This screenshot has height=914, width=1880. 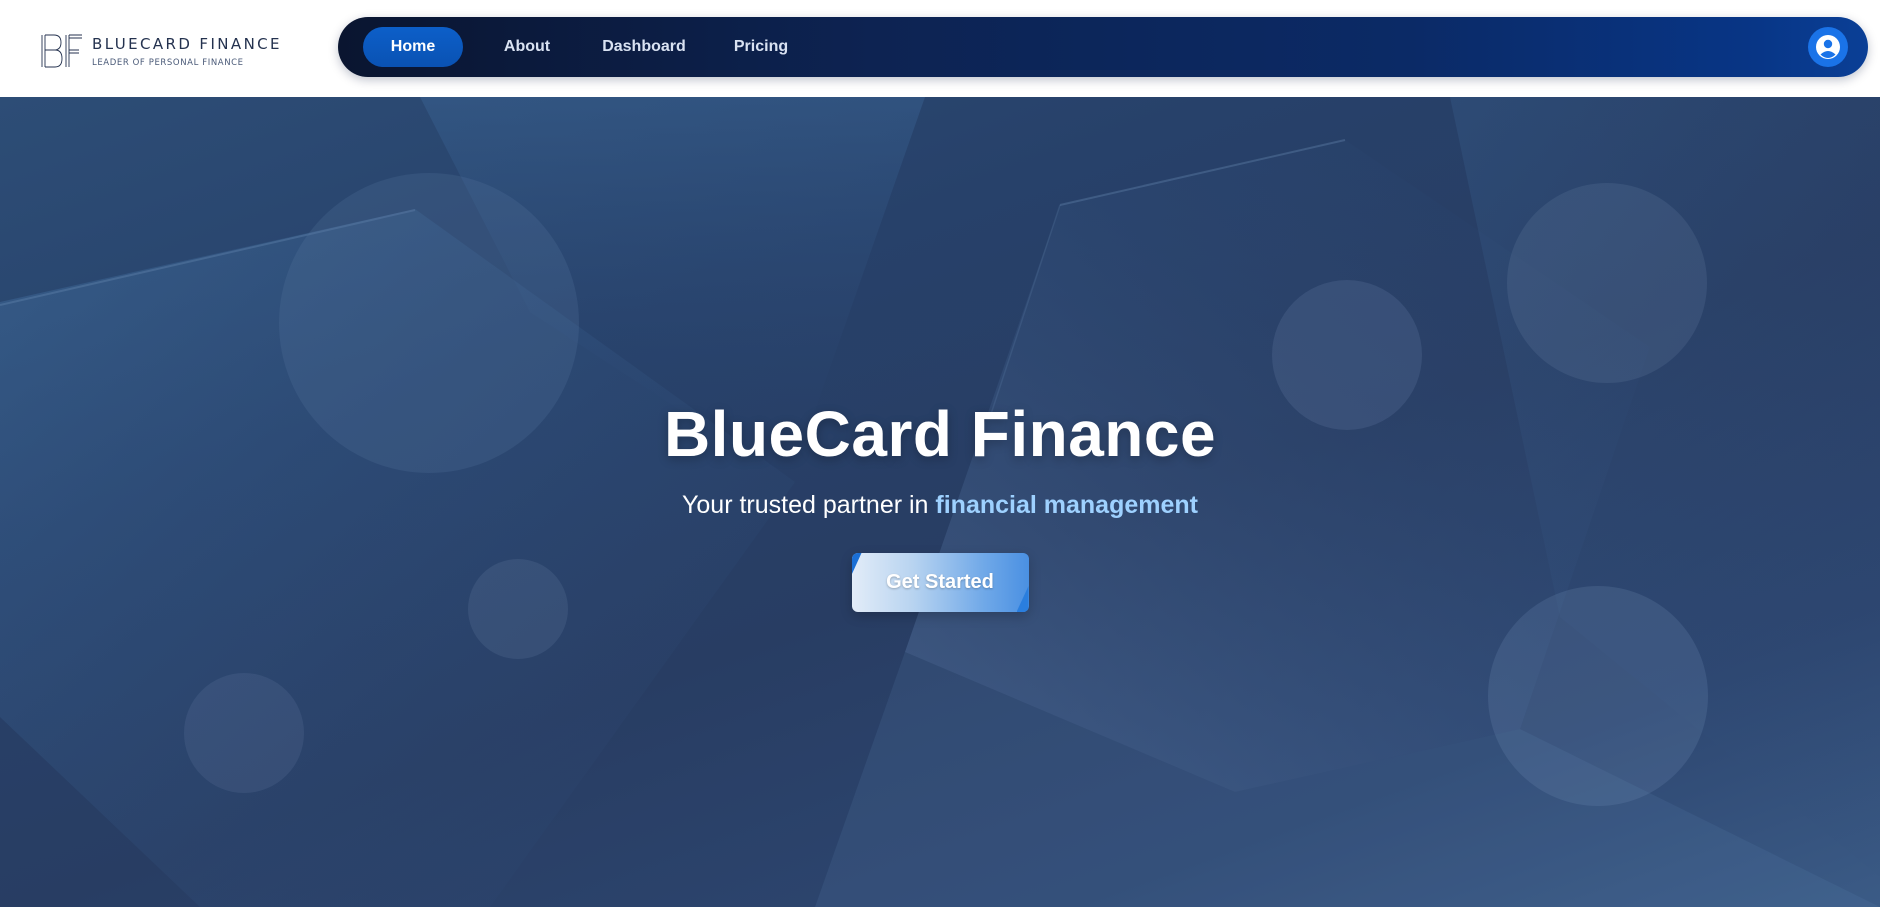 I want to click on get-started-button: Get Started, so click(x=940, y=582).